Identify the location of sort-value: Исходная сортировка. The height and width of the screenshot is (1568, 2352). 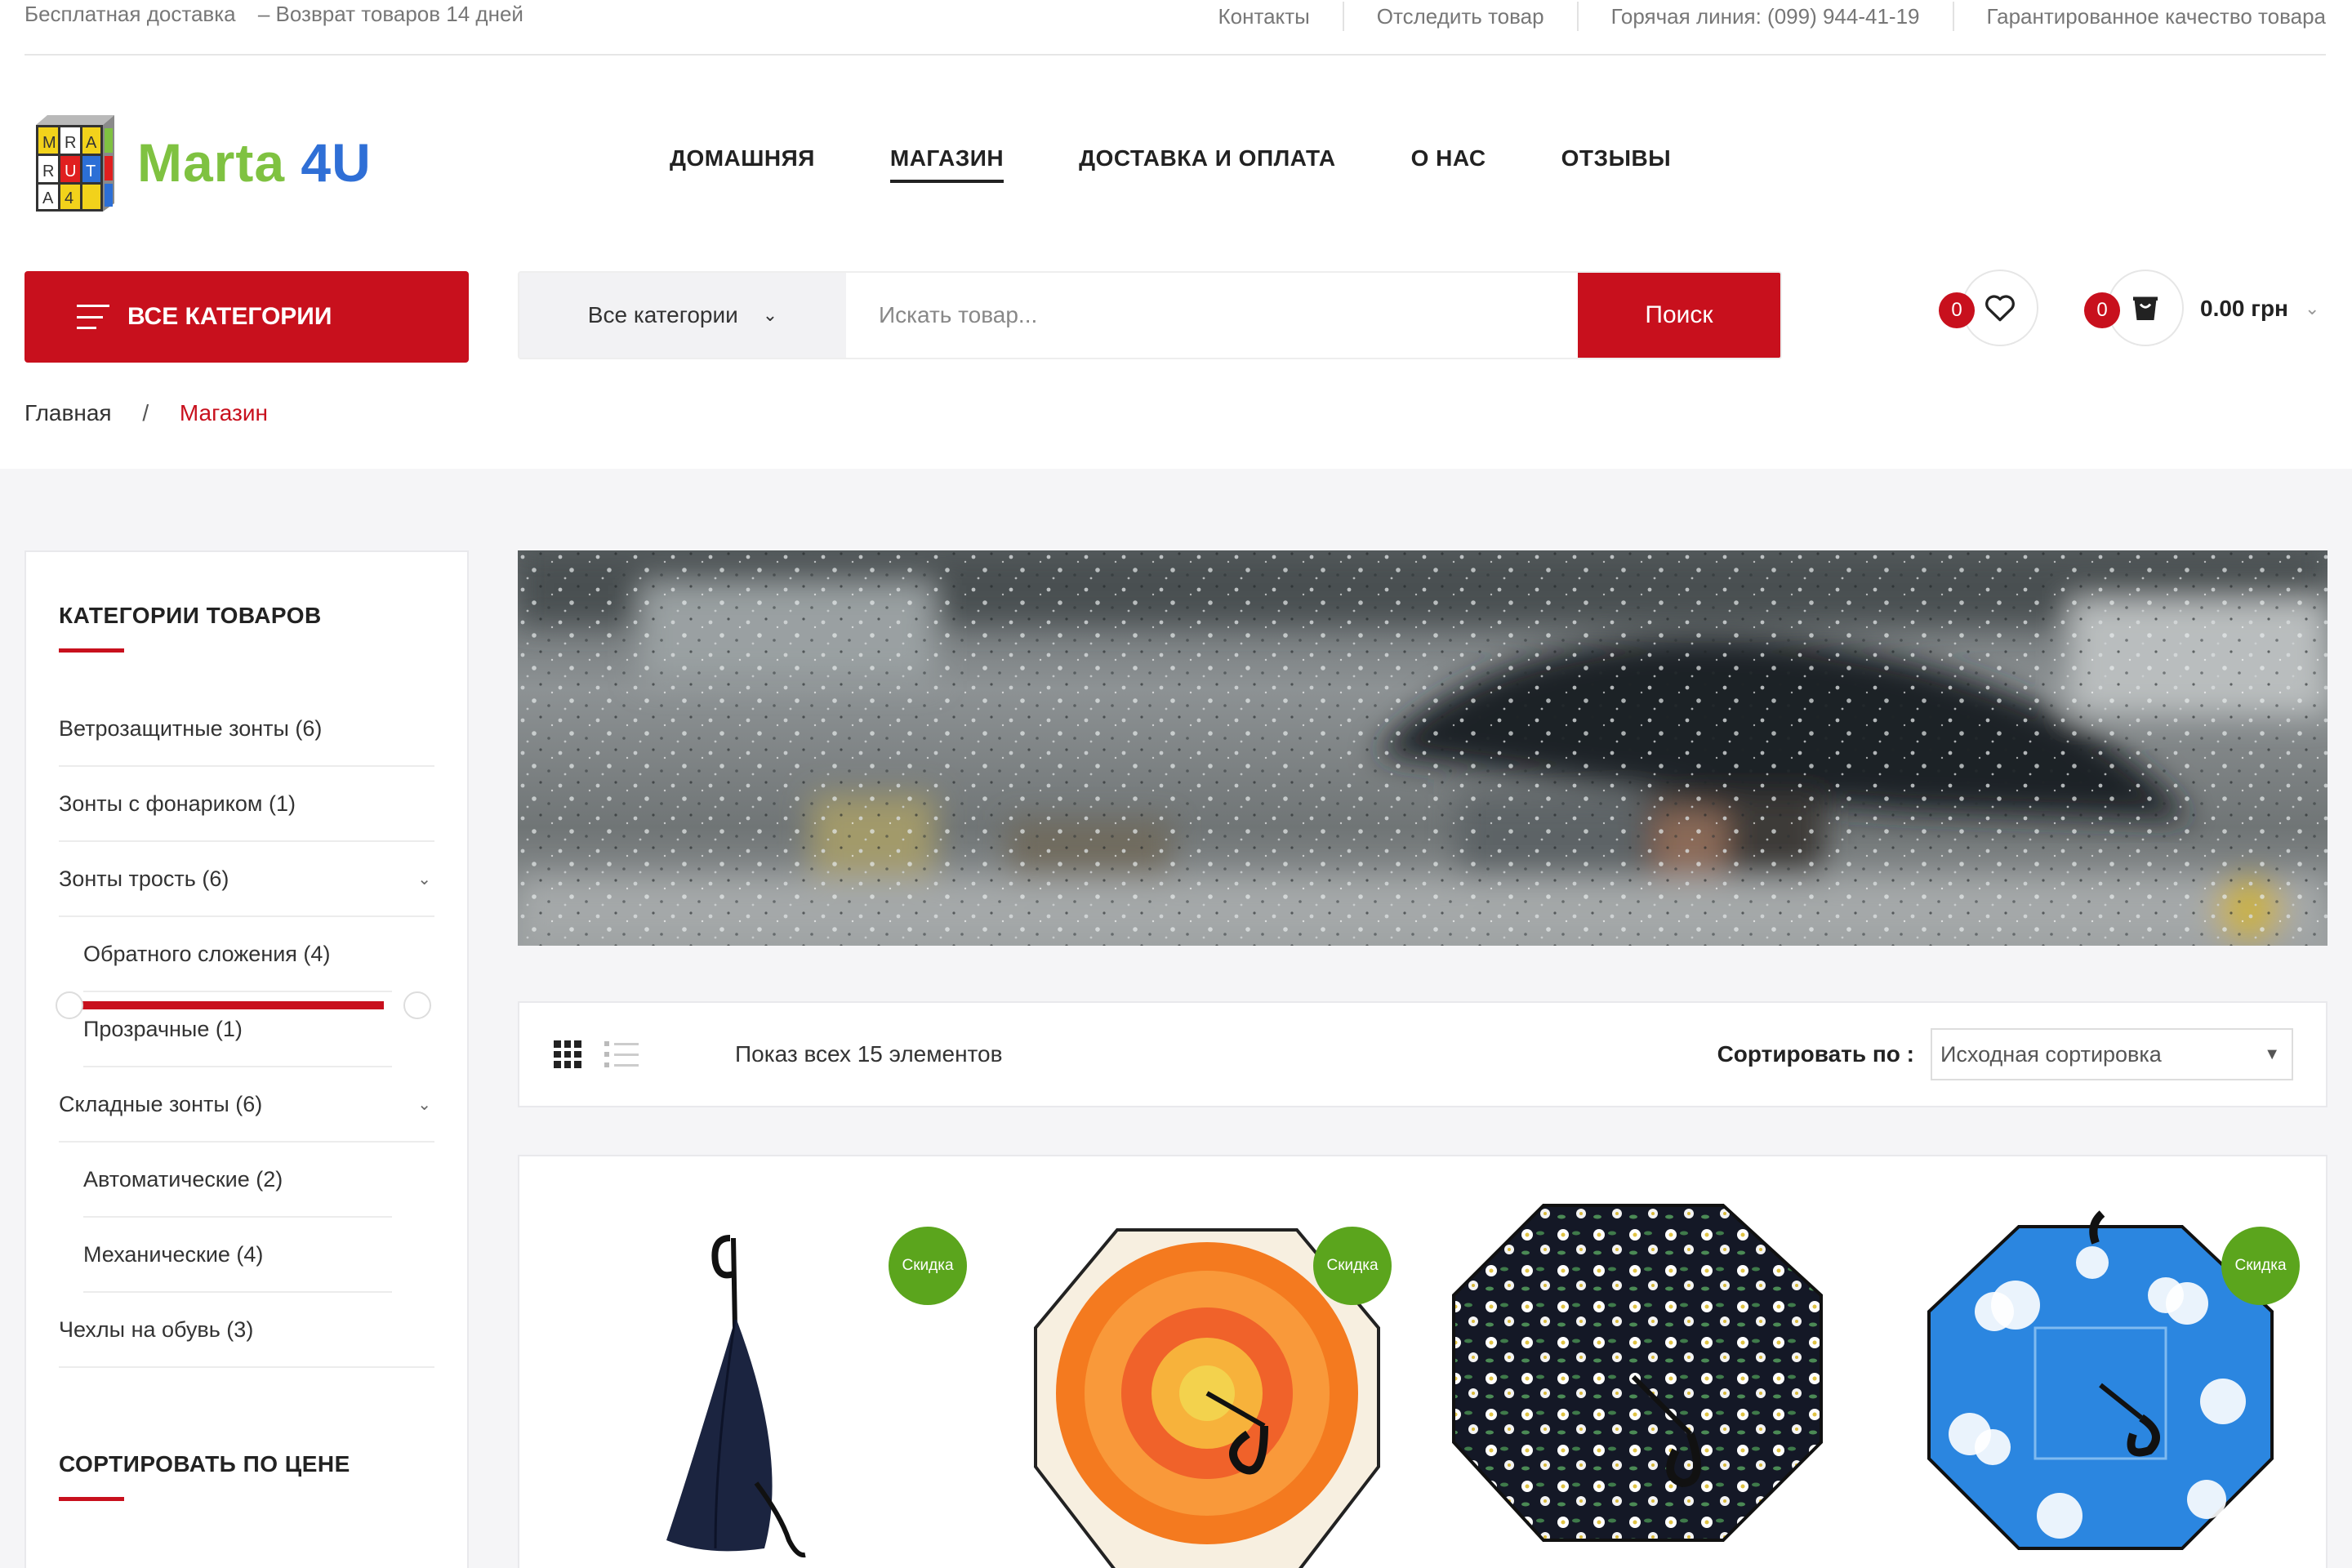
(2051, 1054).